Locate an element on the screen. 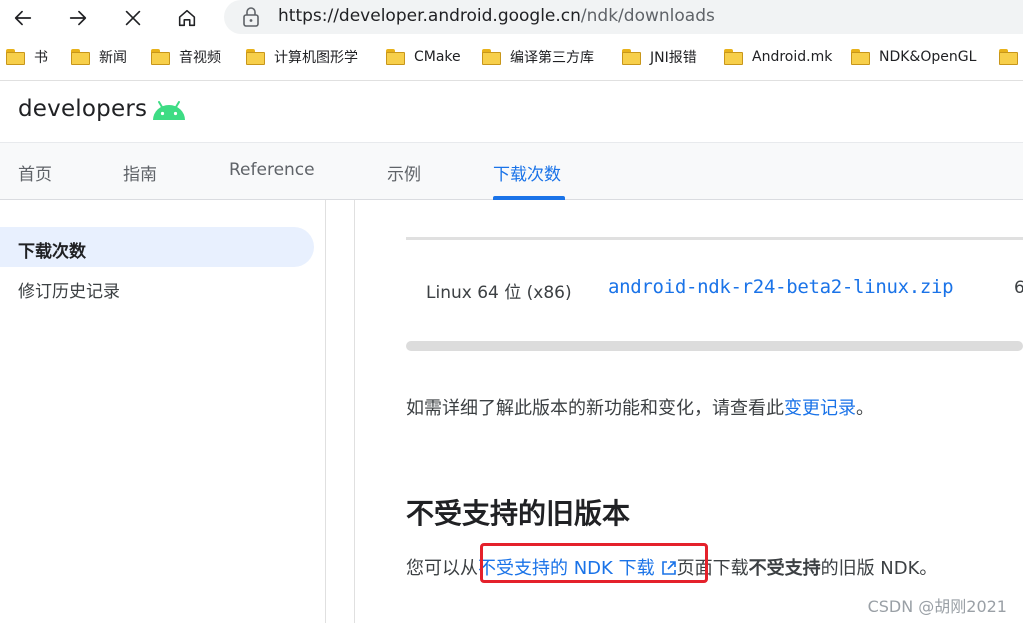 The image size is (1023, 623). paragraph-bold-text: 不受支持 is located at coordinates (784, 568).